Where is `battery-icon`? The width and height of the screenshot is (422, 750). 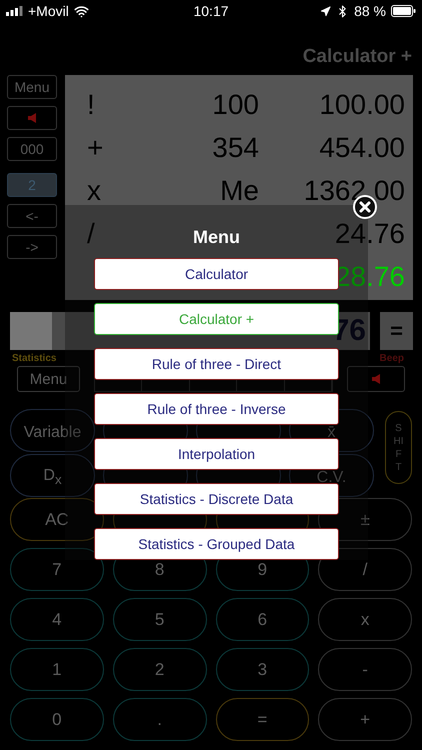 battery-icon is located at coordinates (403, 11).